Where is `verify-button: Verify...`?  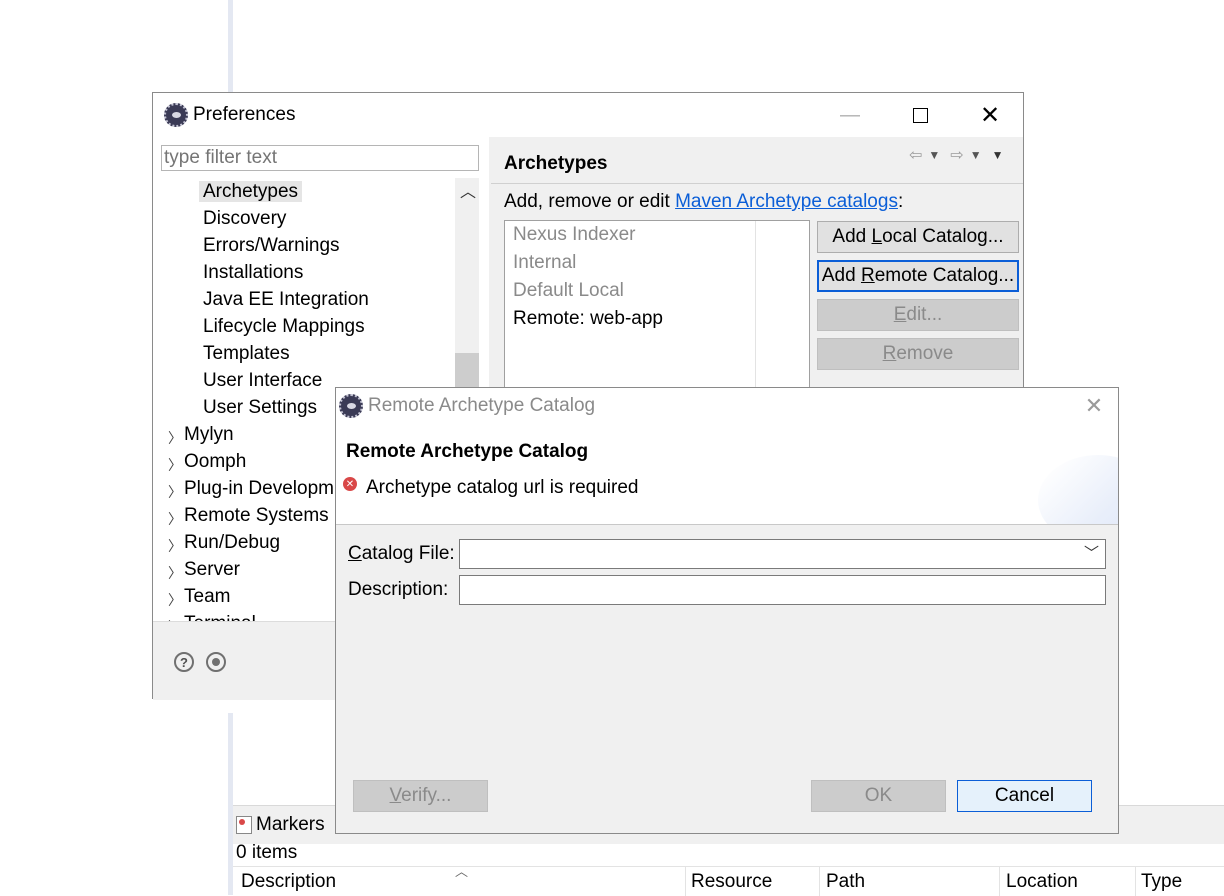 verify-button: Verify... is located at coordinates (420, 796).